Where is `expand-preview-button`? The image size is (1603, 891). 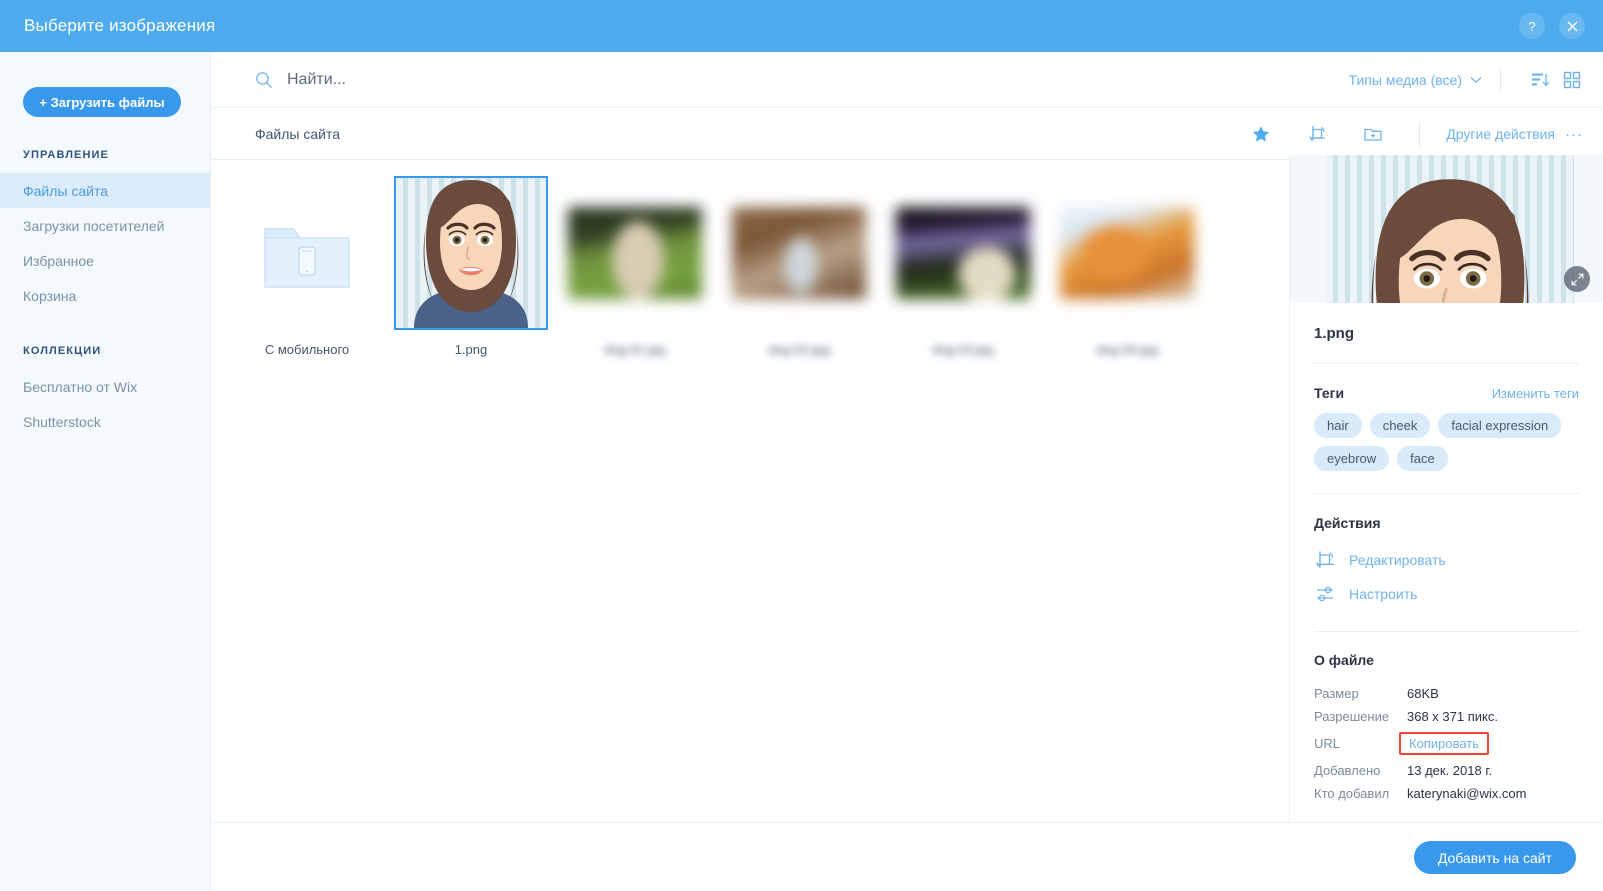
expand-preview-button is located at coordinates (1577, 279).